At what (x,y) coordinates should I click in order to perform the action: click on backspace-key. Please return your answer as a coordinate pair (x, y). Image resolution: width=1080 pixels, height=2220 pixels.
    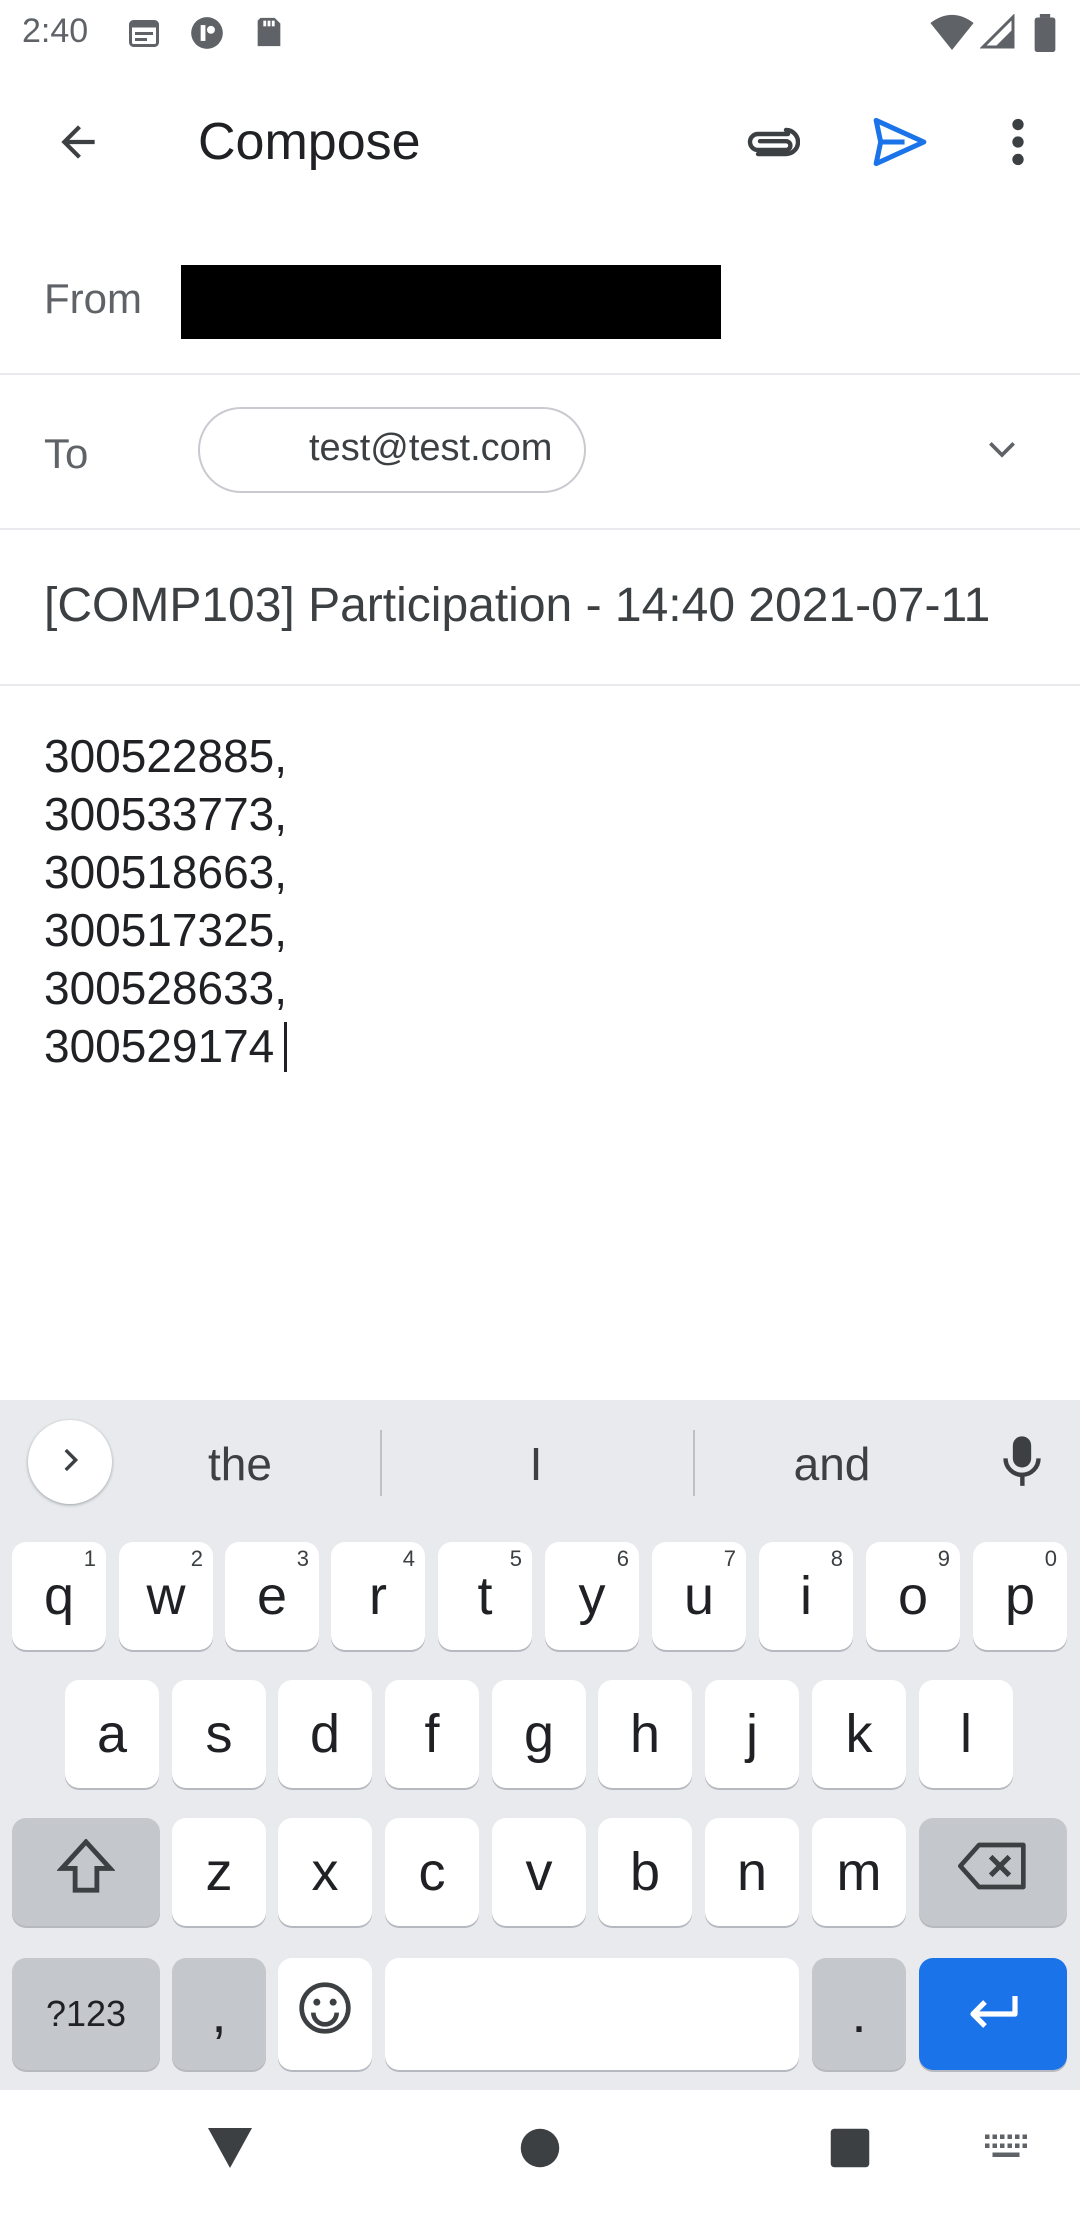
    Looking at the image, I should click on (993, 1872).